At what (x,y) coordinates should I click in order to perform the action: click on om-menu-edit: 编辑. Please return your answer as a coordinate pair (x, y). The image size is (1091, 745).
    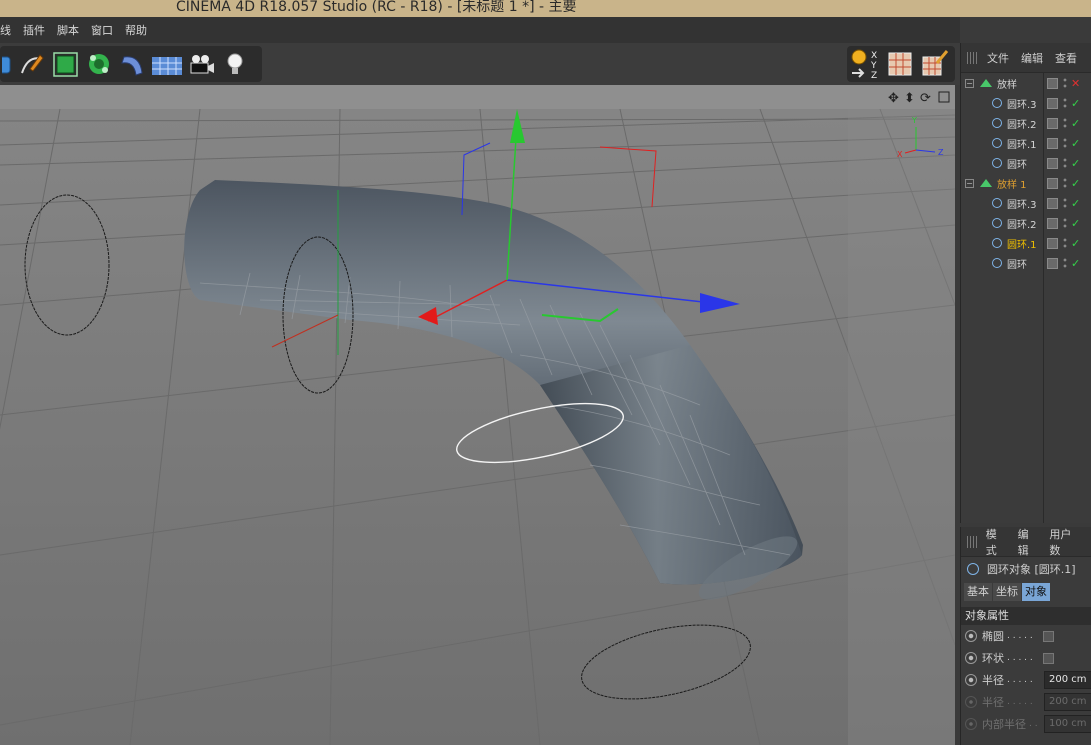
    Looking at the image, I should click on (1032, 58).